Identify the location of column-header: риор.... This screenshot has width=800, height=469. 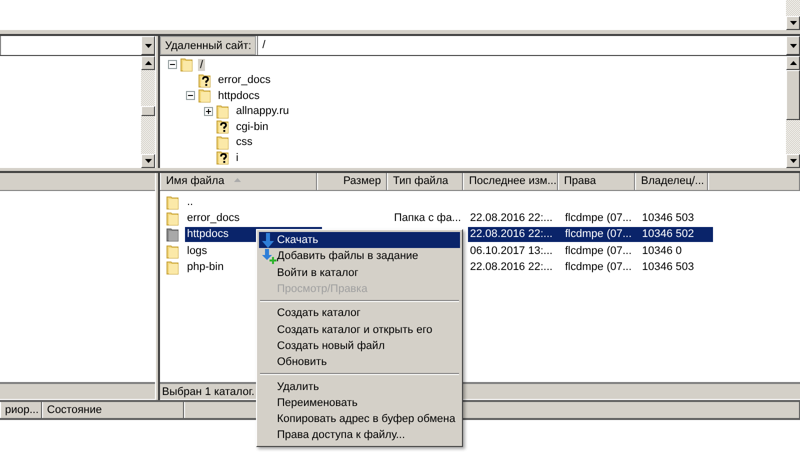
(21, 410).